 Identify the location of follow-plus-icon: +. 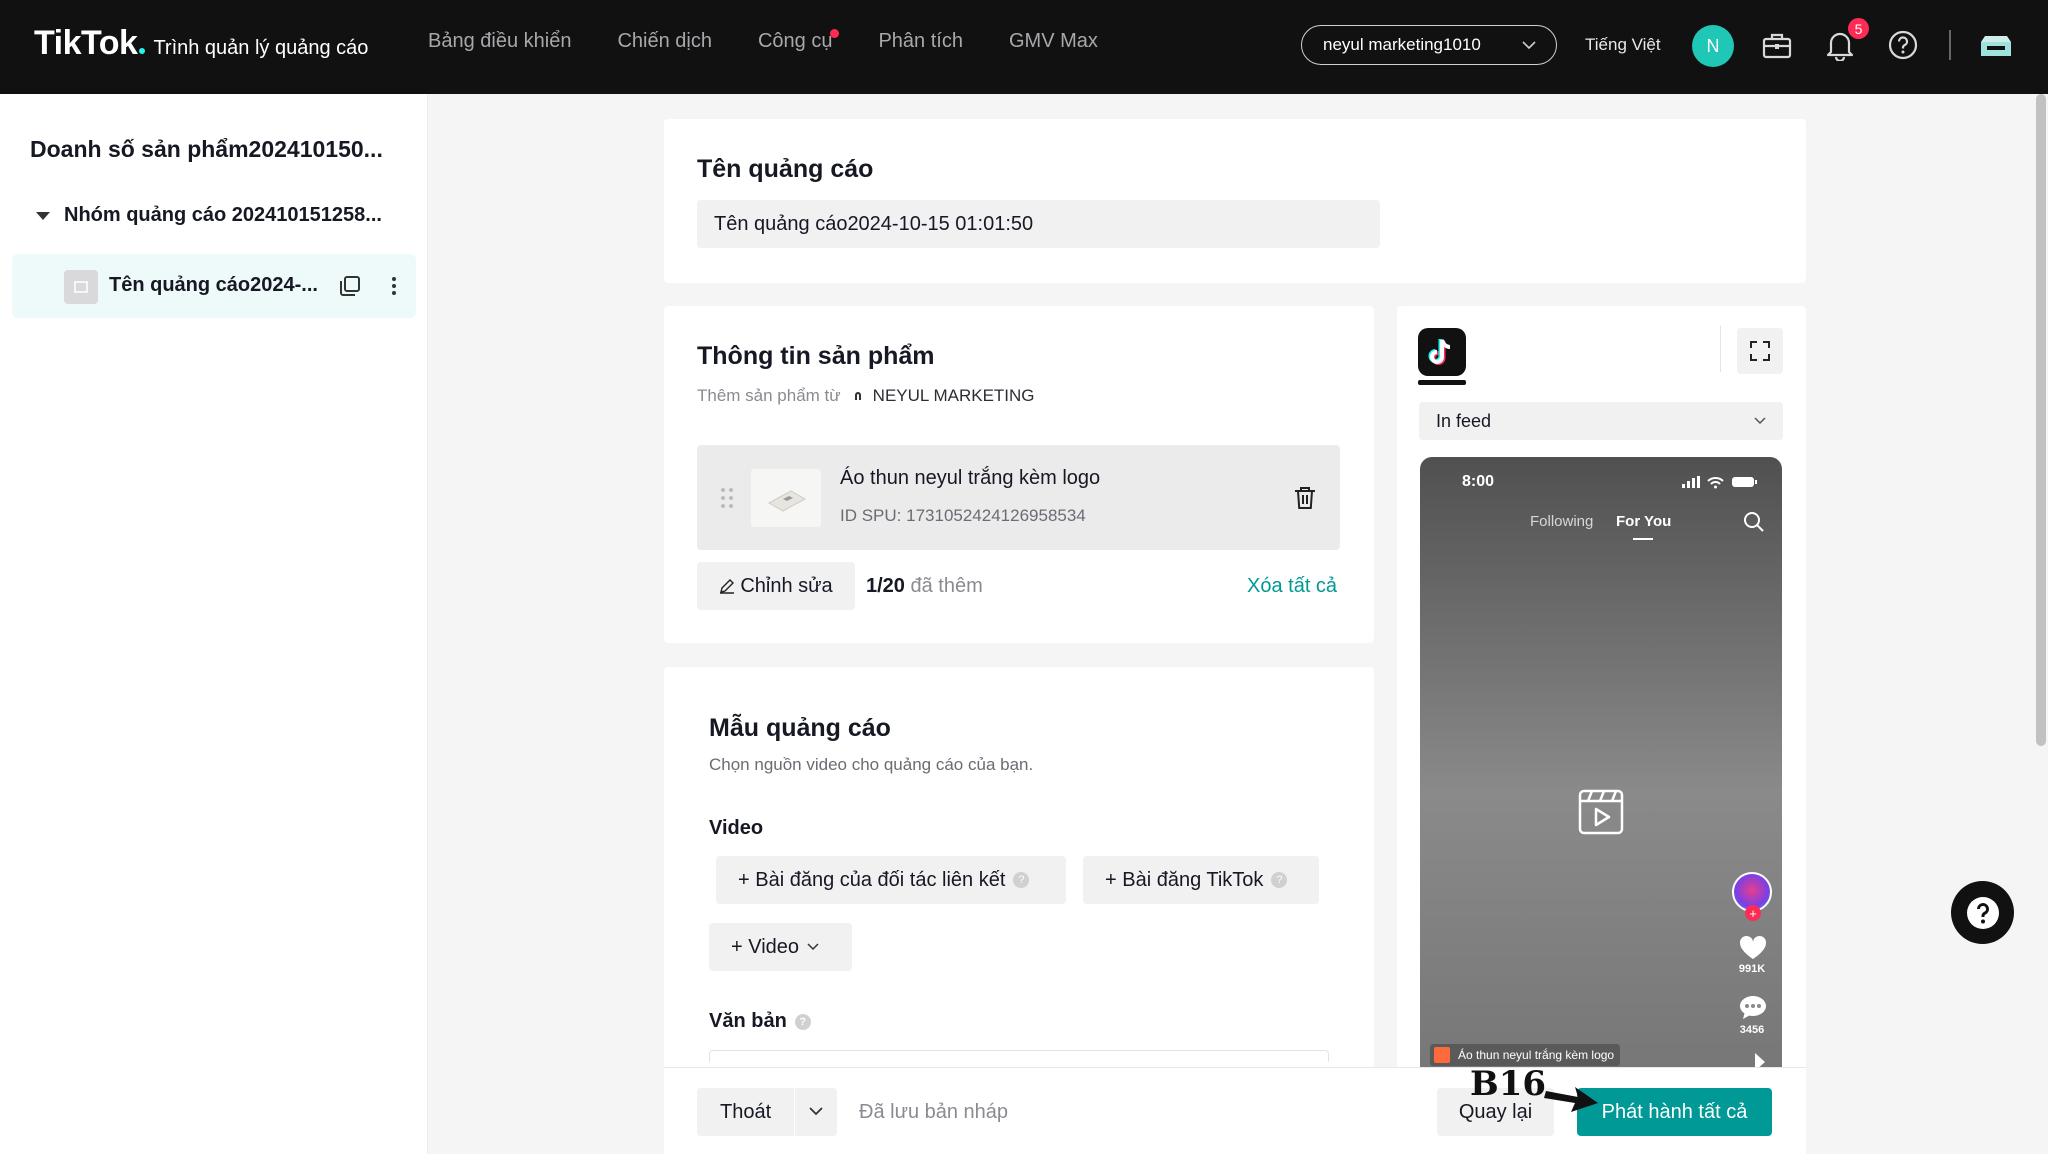
(1753, 913).